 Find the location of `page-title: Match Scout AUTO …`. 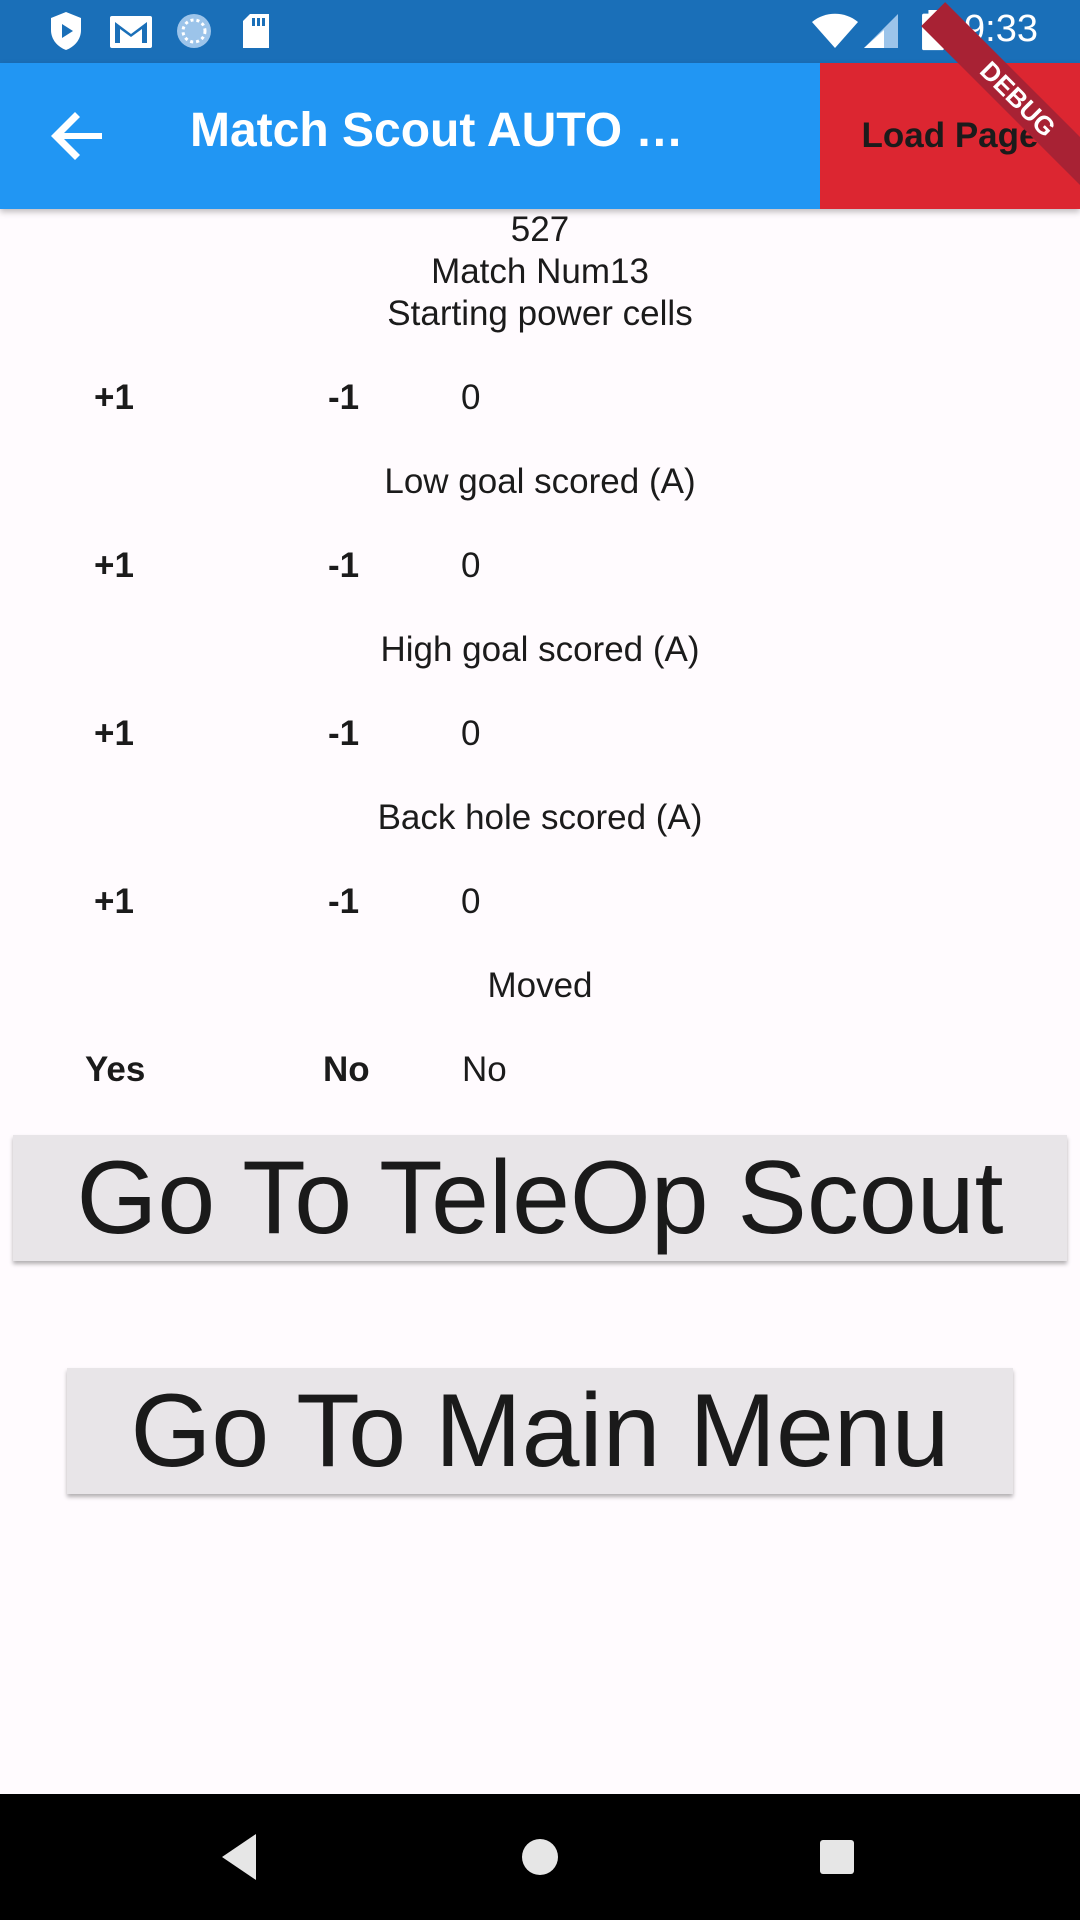

page-title: Match Scout AUTO … is located at coordinates (437, 130).